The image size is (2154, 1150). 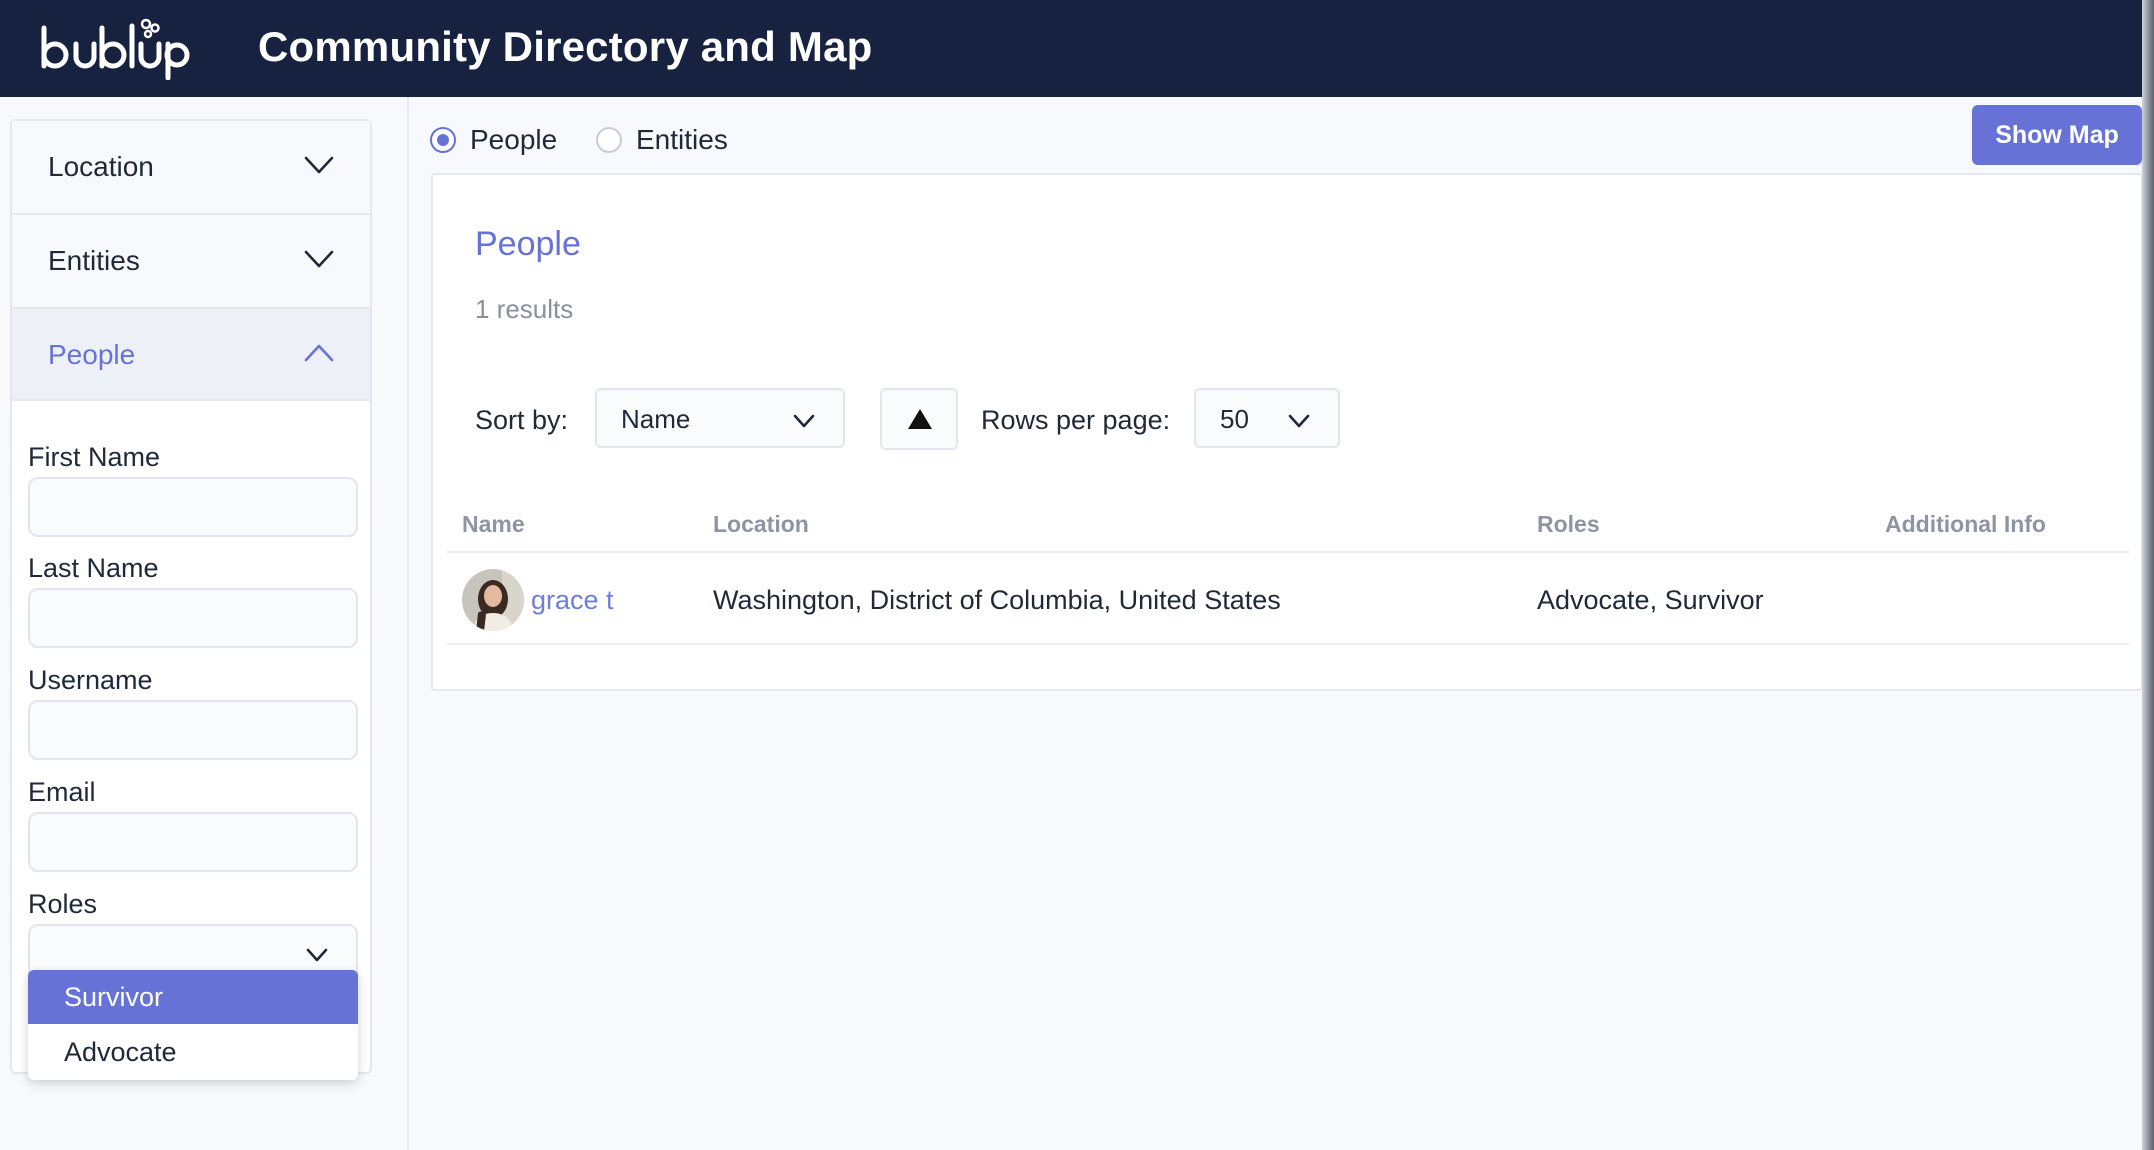 What do you see at coordinates (1965, 524) in the screenshot?
I see `column-header-additional-info: Additional Info` at bounding box center [1965, 524].